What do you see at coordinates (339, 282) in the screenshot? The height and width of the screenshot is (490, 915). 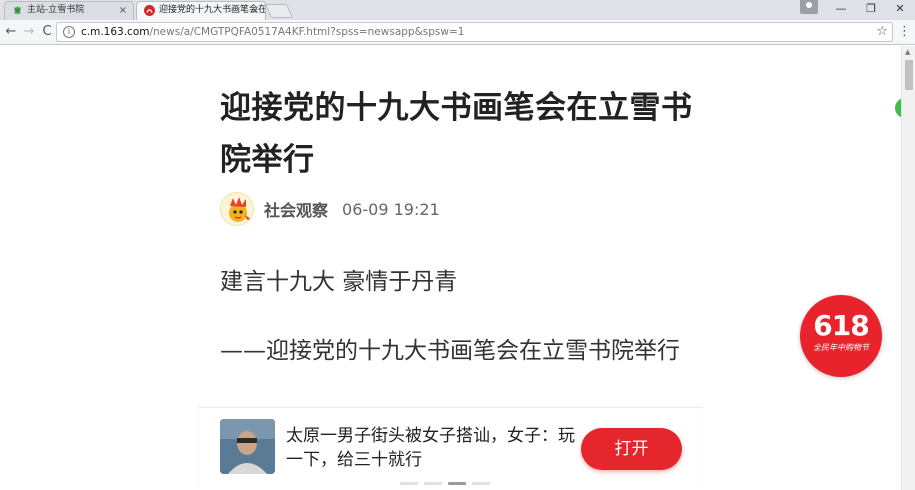 I see `article-paragraph: 建言十九大 豪情于丹青` at bounding box center [339, 282].